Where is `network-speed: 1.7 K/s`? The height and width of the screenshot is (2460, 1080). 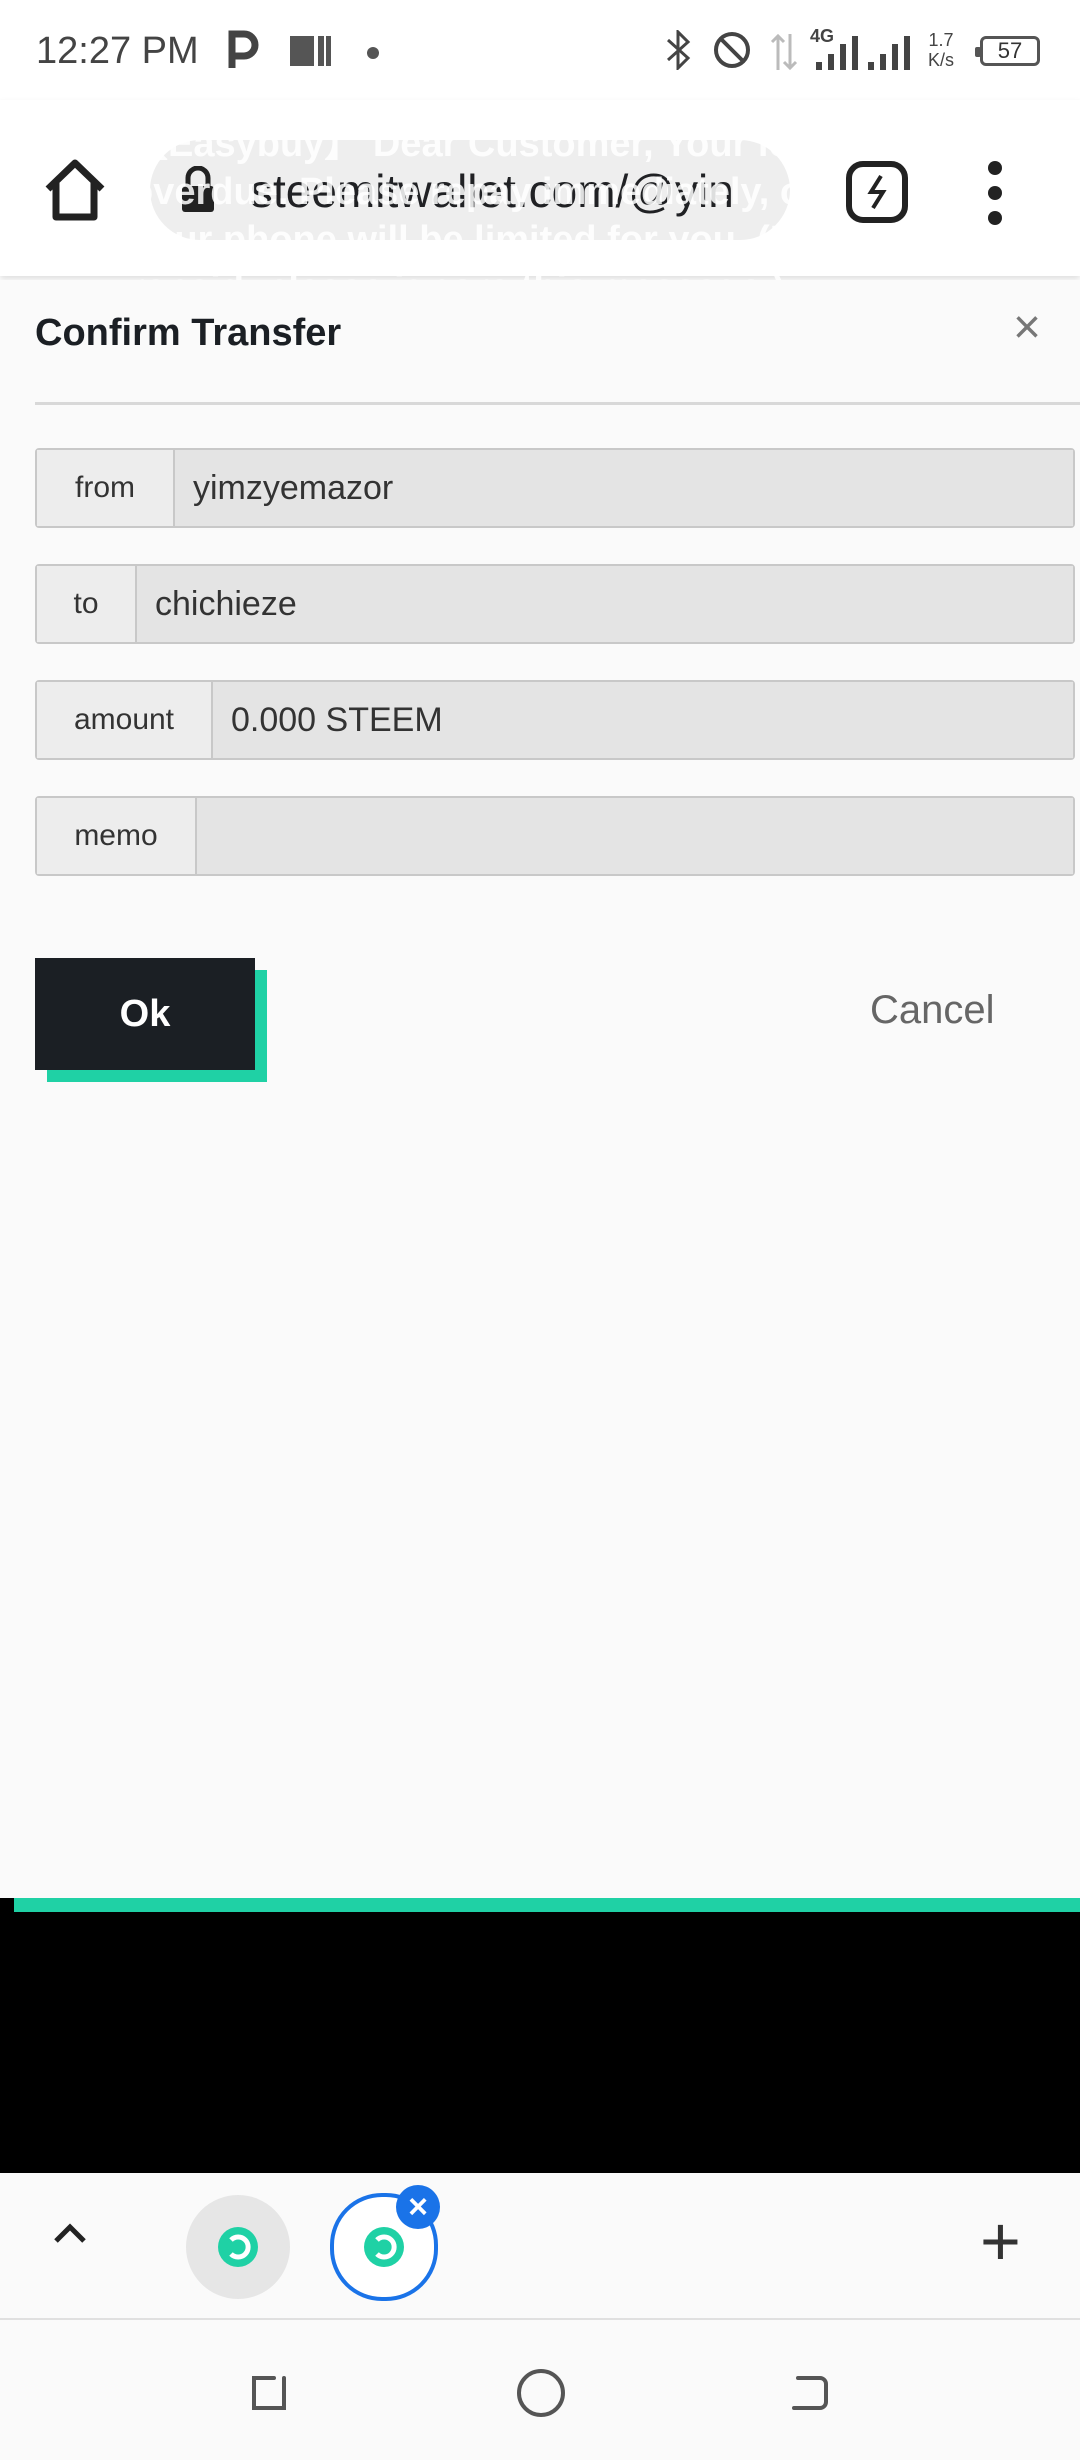 network-speed: 1.7 K/s is located at coordinates (941, 50).